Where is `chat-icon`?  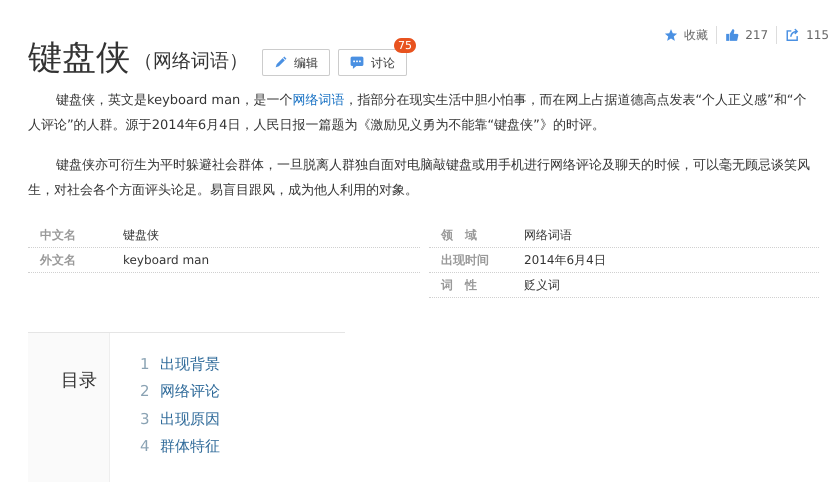 chat-icon is located at coordinates (357, 62).